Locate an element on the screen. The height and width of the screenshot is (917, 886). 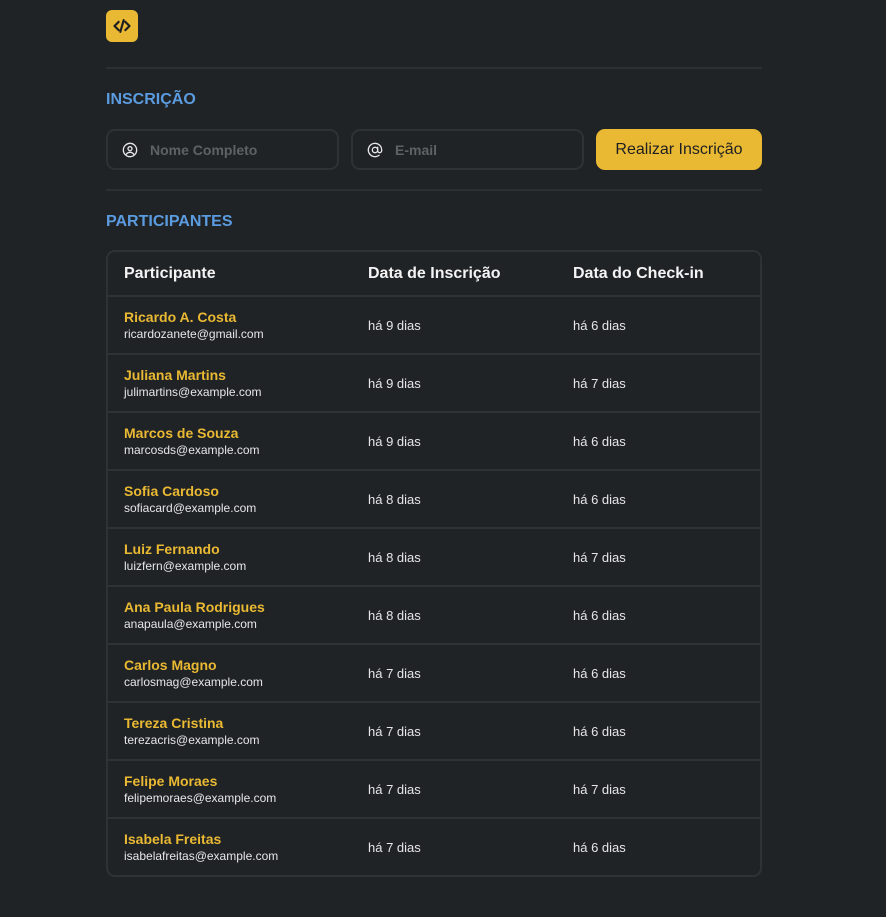
participant-email: ricardozanete@gmail.com is located at coordinates (194, 334).